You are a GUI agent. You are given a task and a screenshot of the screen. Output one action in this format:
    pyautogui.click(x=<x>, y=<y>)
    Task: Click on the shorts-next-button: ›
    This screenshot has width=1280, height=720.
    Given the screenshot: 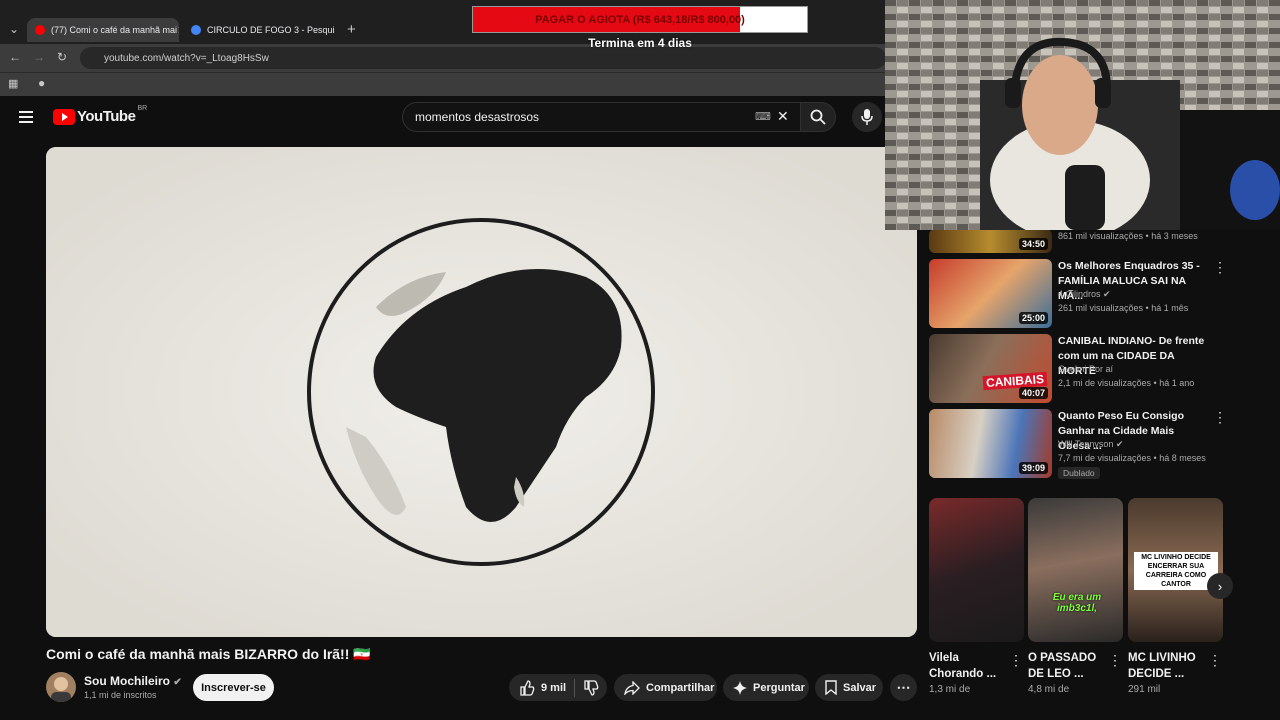 What is the action you would take?
    pyautogui.click(x=1220, y=586)
    